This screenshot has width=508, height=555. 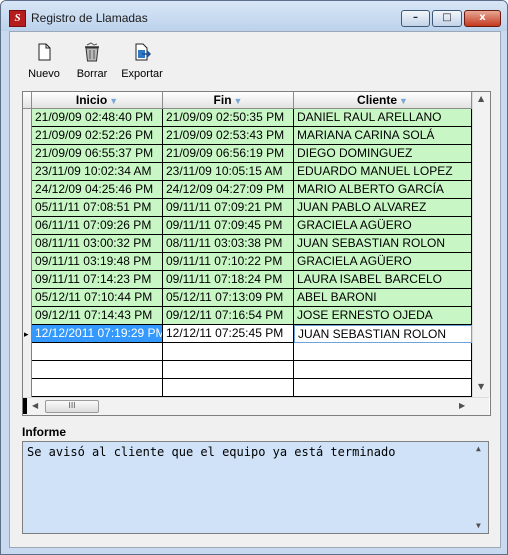 What do you see at coordinates (377, 100) in the screenshot?
I see `column-header-cliente-label: Cliente` at bounding box center [377, 100].